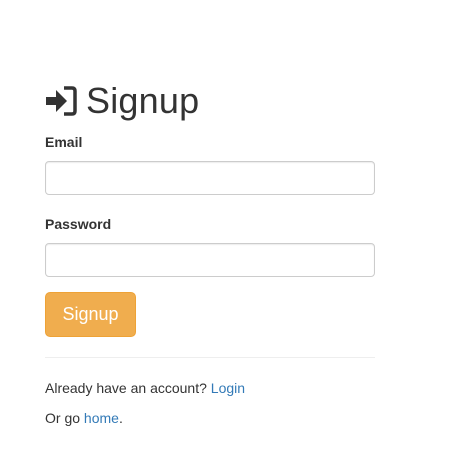  Describe the element at coordinates (210, 388) in the screenshot. I see `login-prompt: Already have an account? Login` at that location.